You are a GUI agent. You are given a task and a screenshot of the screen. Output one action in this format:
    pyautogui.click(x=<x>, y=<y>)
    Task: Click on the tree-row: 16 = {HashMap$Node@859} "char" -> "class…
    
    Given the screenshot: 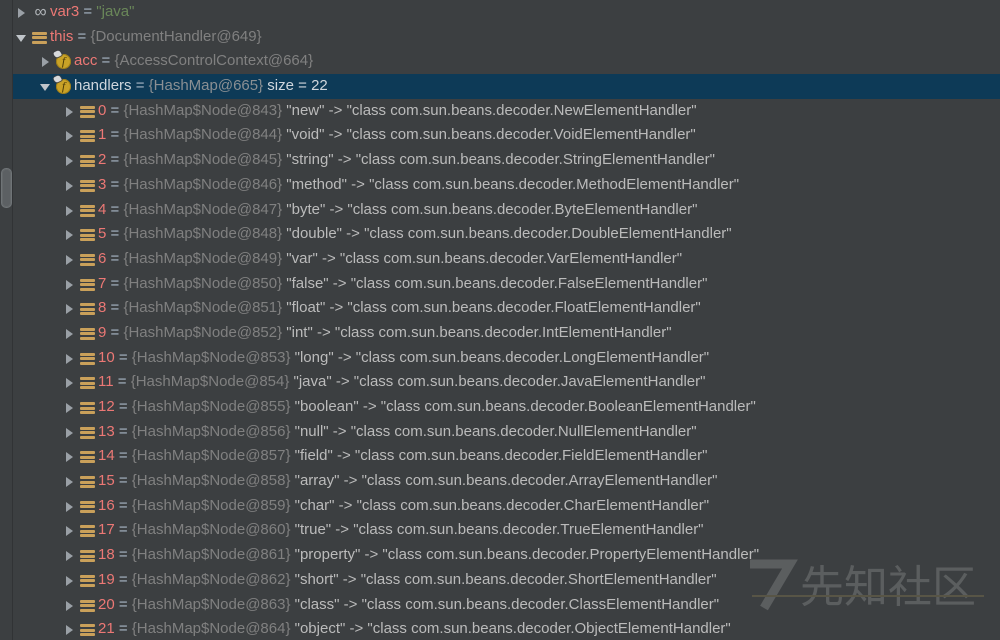 What is the action you would take?
    pyautogui.click(x=500, y=506)
    